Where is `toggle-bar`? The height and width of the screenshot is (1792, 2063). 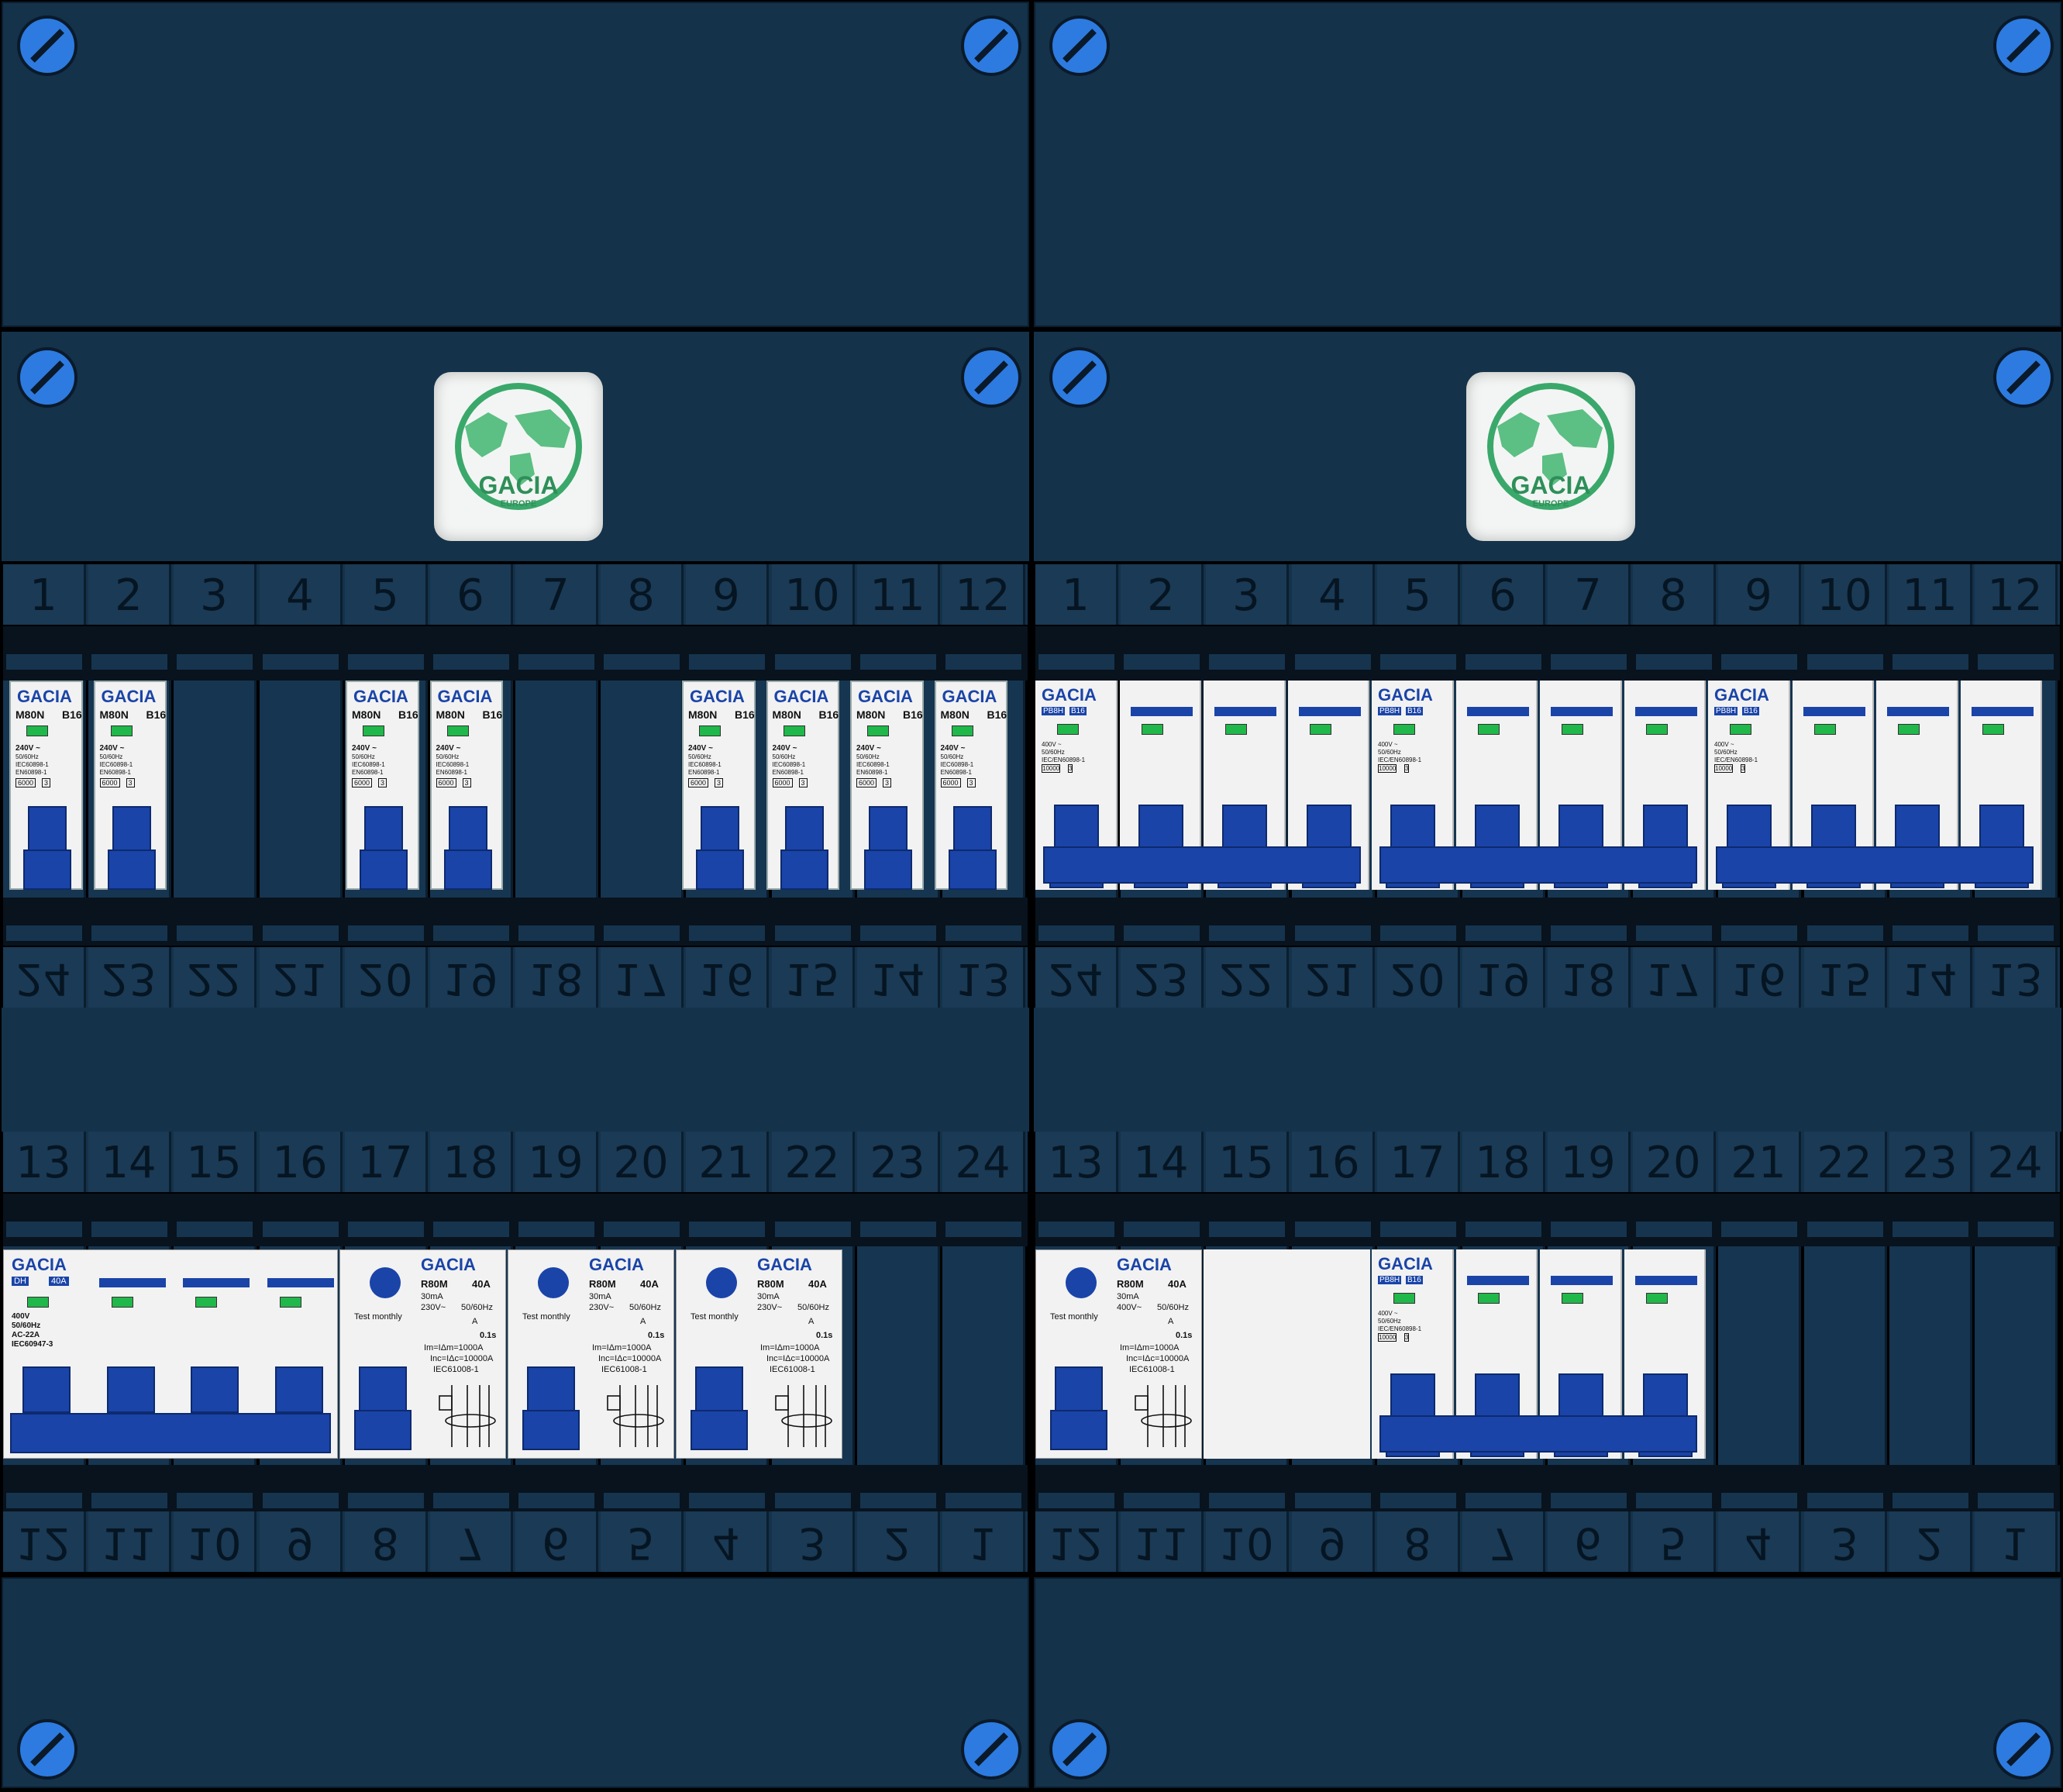 toggle-bar is located at coordinates (170, 1433).